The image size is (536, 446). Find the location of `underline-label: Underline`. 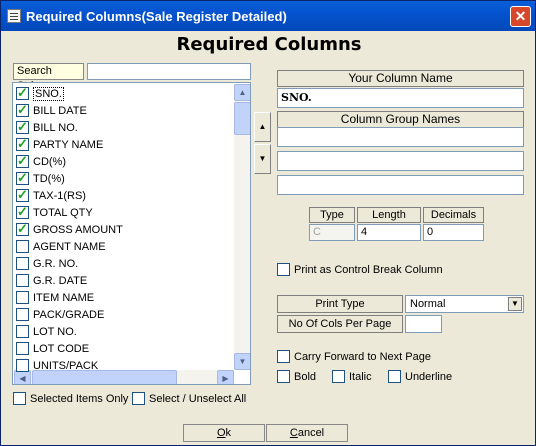

underline-label: Underline is located at coordinates (429, 376).